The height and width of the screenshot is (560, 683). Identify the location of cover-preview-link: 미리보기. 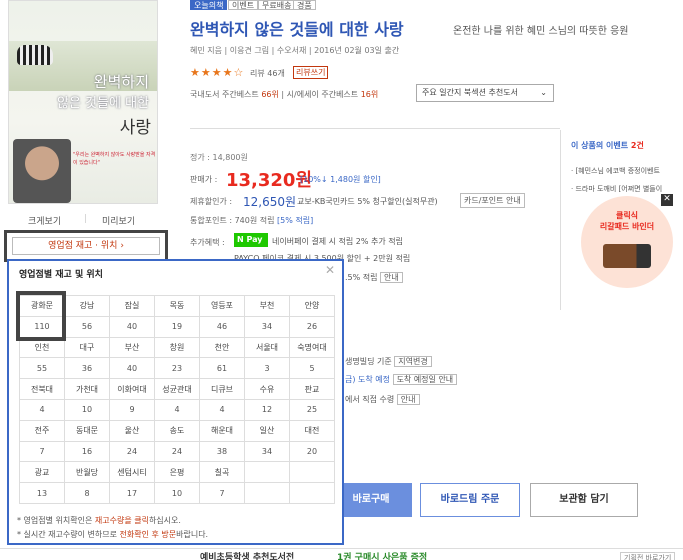
(118, 220).